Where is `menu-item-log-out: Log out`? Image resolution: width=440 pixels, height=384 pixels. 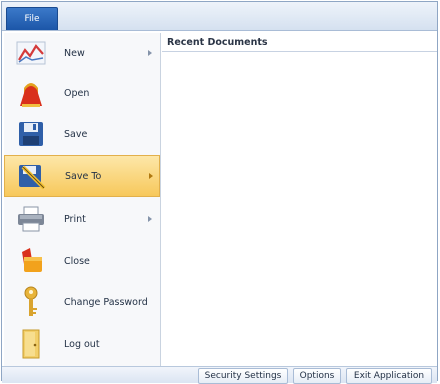
menu-item-log-out: Log out is located at coordinates (82, 344).